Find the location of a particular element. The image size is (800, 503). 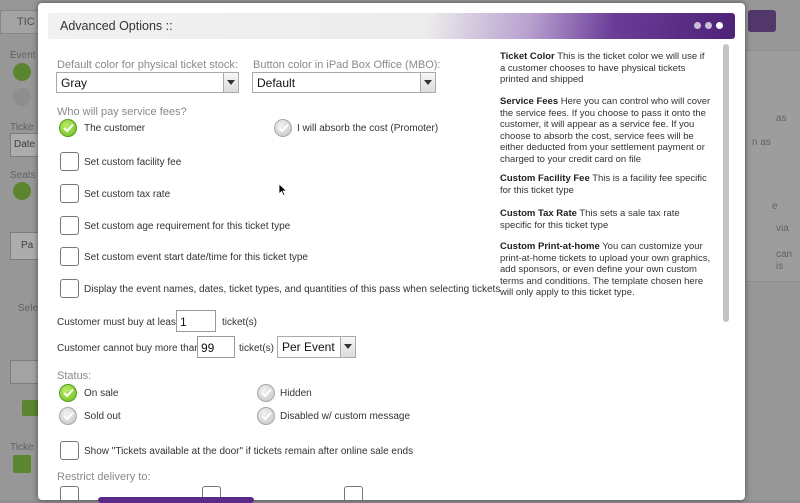

max-buy-suffix: ticket(s) is located at coordinates (256, 348).